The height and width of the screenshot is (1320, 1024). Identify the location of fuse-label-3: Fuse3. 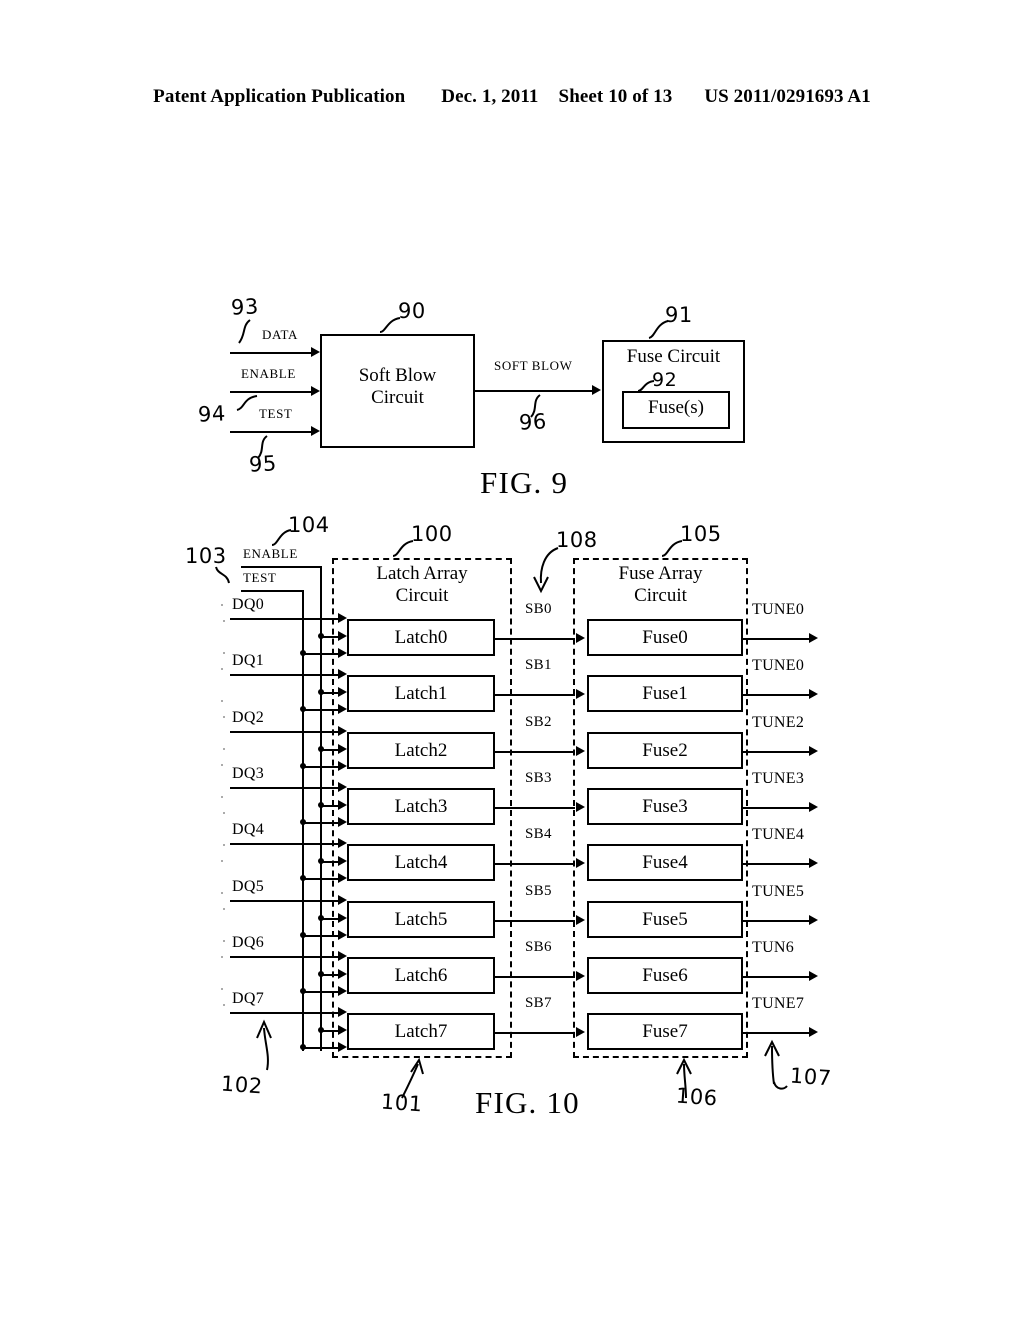
(665, 806).